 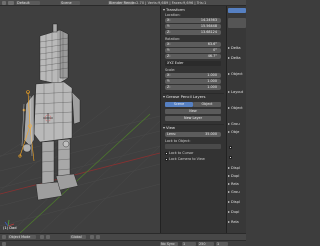 What do you see at coordinates (178, 141) in the screenshot?
I see `lock-to-object-label: Lock to Object:` at bounding box center [178, 141].